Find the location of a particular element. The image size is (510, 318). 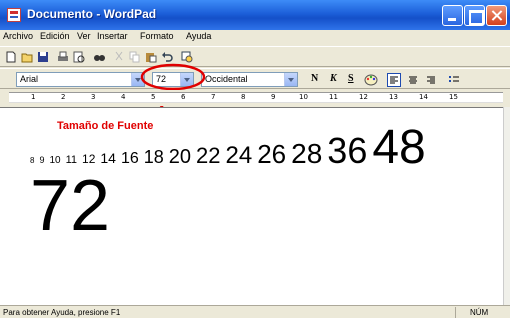

ruler-scale: 1 2 3 4 5 6 7 8 9 10 11 12 13 14 15 is located at coordinates (256, 97).